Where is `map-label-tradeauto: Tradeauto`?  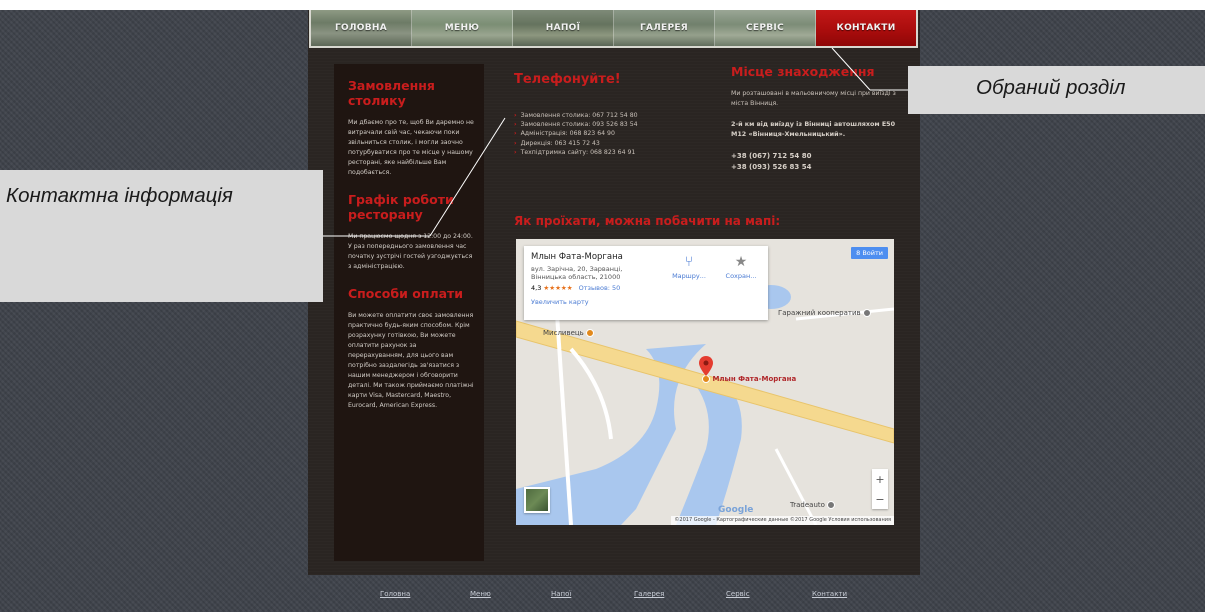 map-label-tradeauto: Tradeauto is located at coordinates (813, 505).